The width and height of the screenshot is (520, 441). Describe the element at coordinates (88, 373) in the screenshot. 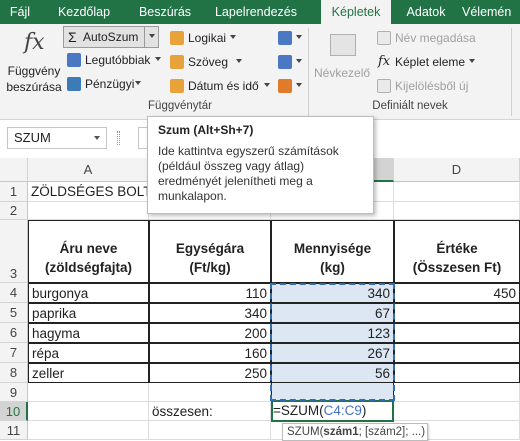

I see `cell-item-name: zeller` at that location.